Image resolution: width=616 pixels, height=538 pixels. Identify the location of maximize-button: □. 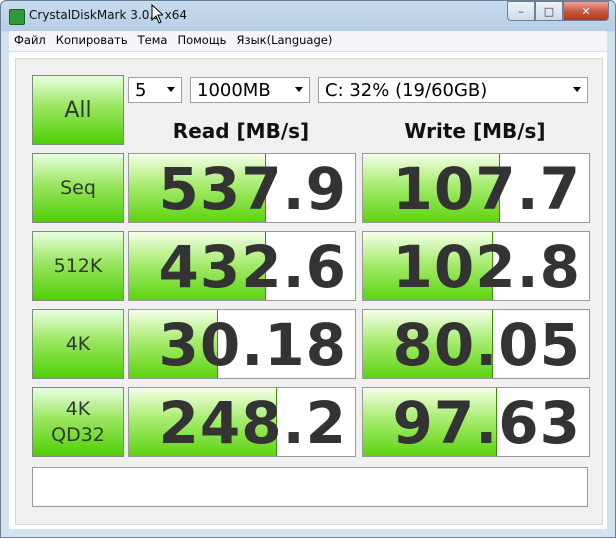
(549, 11).